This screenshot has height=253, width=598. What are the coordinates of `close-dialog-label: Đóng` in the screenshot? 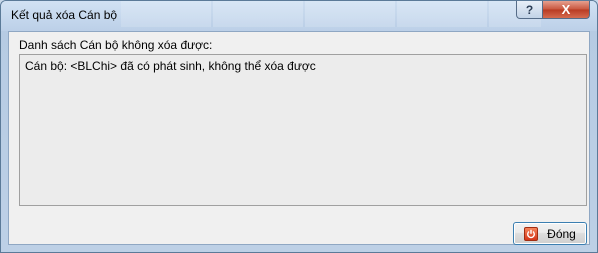 It's located at (561, 233).